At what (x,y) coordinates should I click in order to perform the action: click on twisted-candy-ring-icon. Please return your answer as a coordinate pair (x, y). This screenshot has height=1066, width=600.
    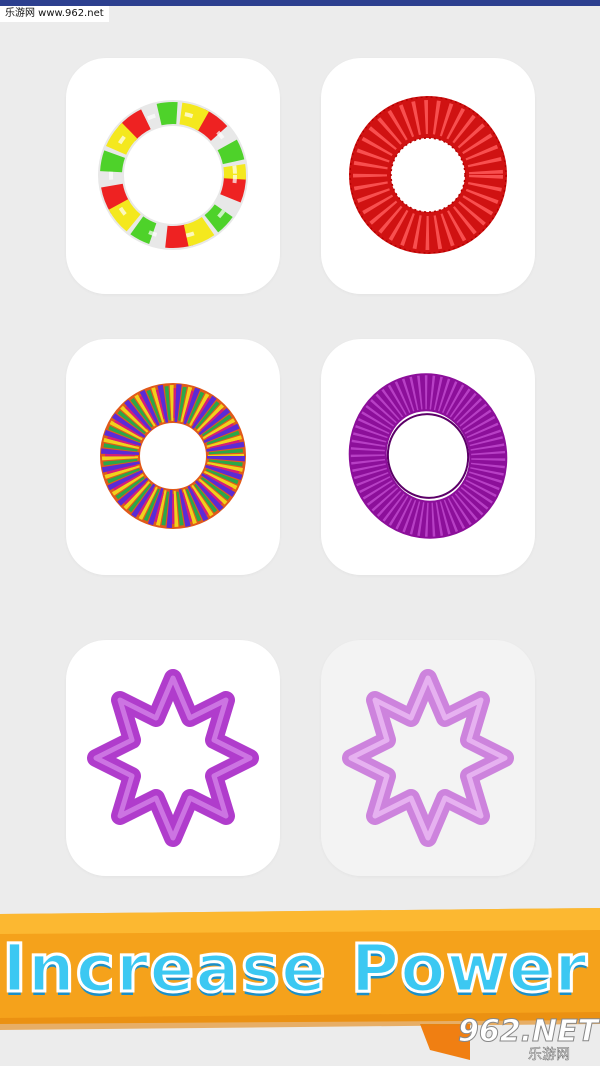
    Looking at the image, I should click on (173, 175).